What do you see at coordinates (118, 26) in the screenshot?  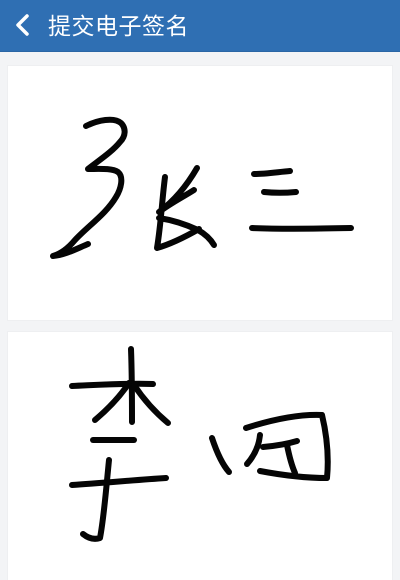 I see `page-title: 提交电子签名` at bounding box center [118, 26].